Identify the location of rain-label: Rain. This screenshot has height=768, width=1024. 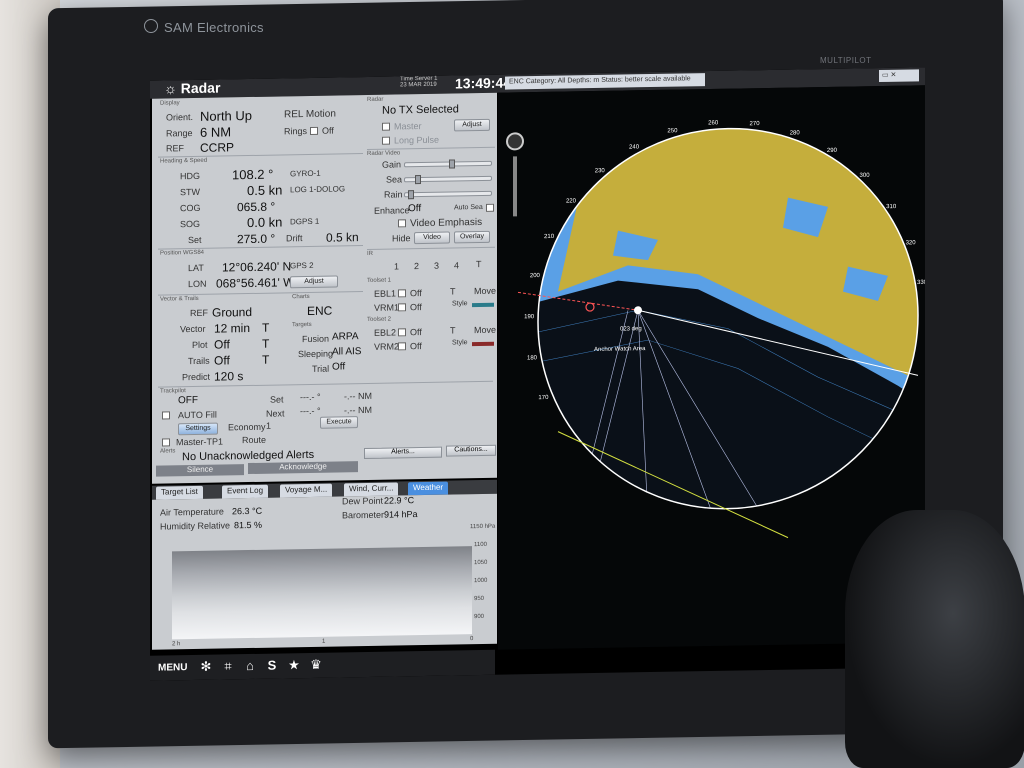
(393, 194).